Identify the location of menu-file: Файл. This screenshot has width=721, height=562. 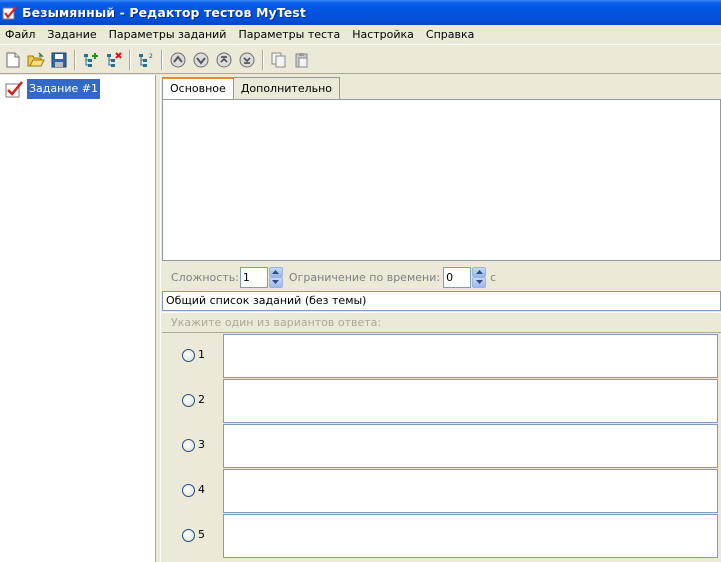
(21, 35).